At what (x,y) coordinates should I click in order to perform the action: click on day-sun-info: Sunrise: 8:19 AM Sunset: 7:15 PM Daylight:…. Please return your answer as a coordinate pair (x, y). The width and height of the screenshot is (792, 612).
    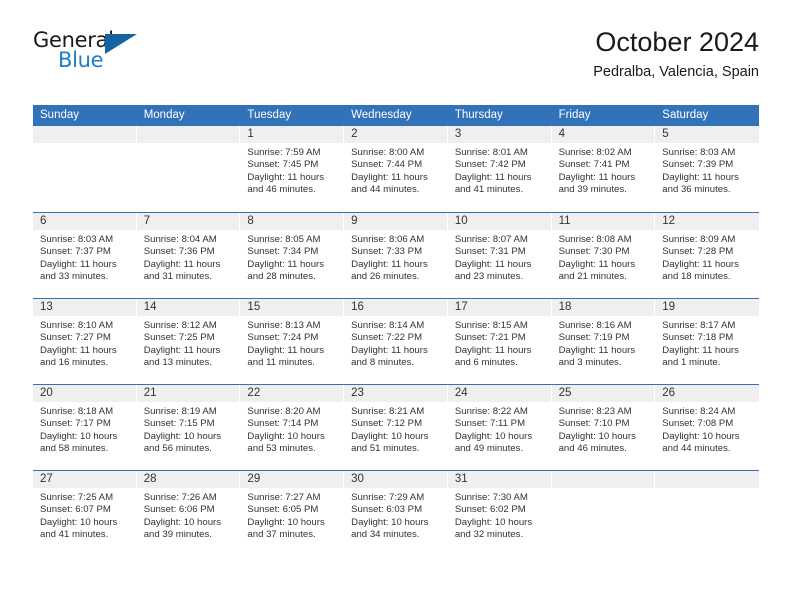
    Looking at the image, I should click on (188, 428).